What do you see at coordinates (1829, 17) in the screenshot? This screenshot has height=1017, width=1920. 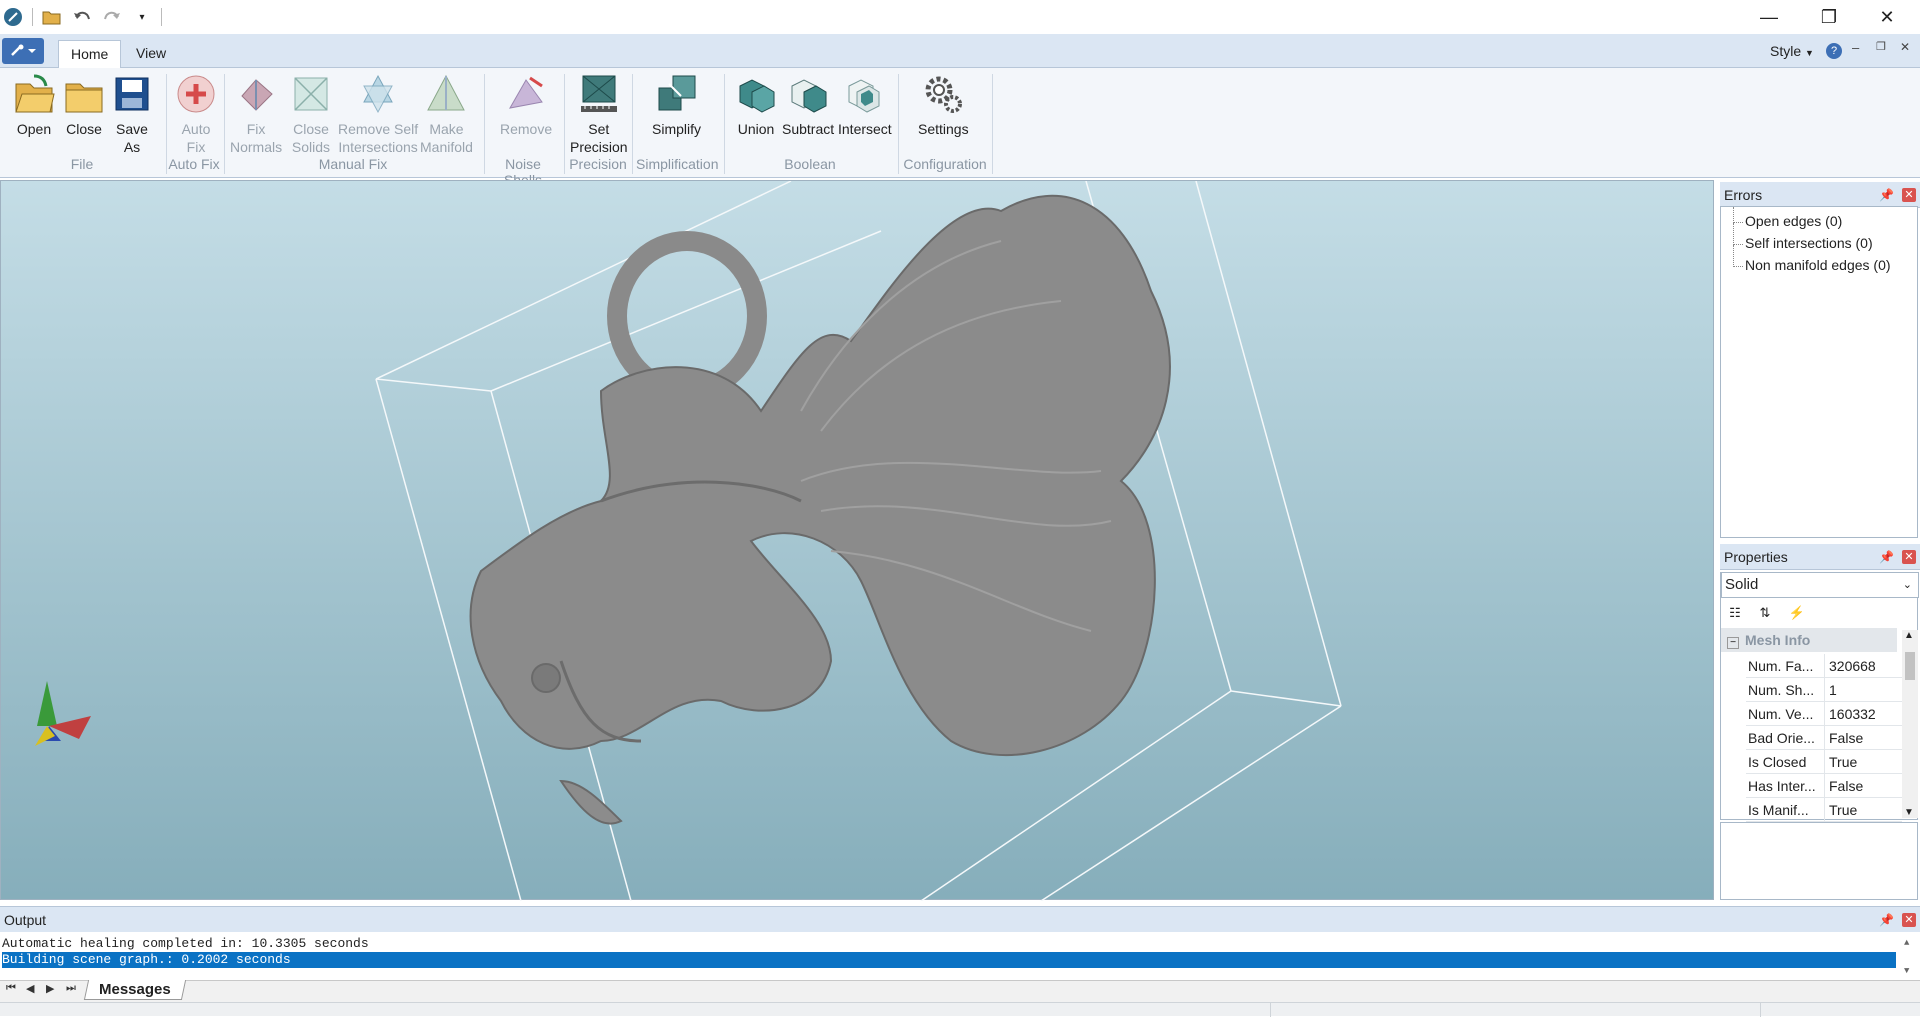 I see `maximize-button: ❐` at bounding box center [1829, 17].